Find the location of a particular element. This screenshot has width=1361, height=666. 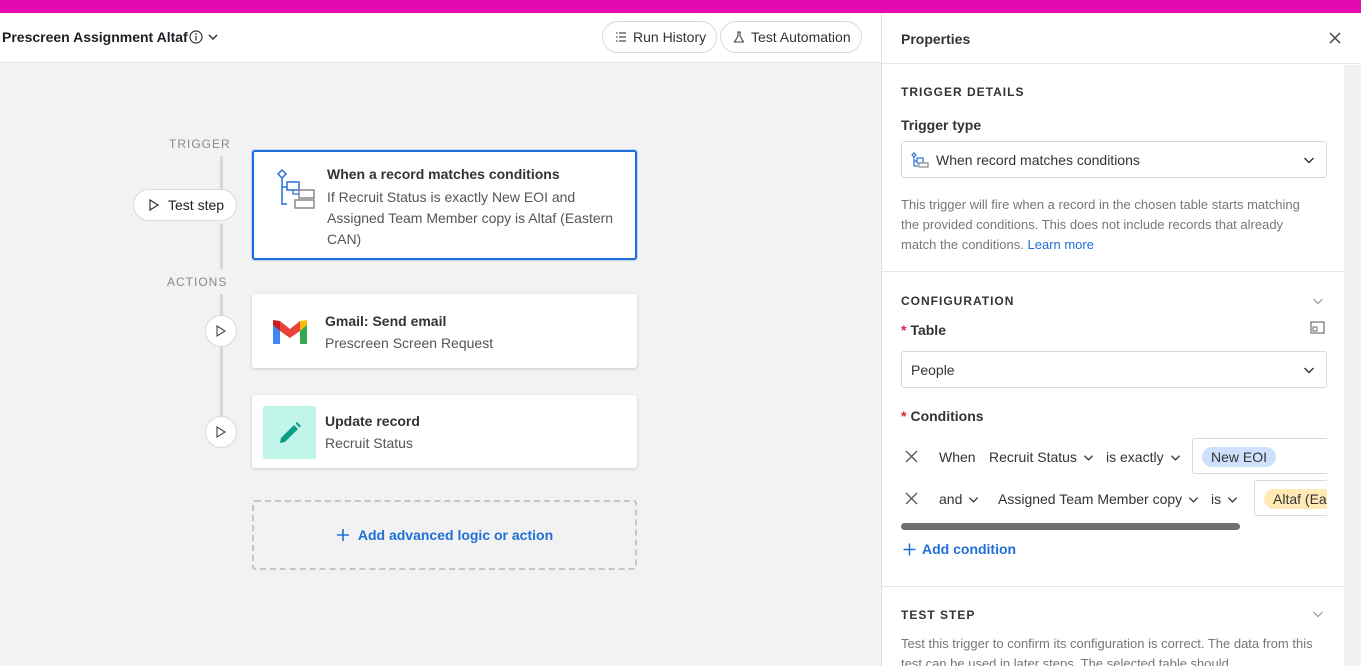

trigger-type-value: When record matches conditions is located at coordinates (1038, 159).